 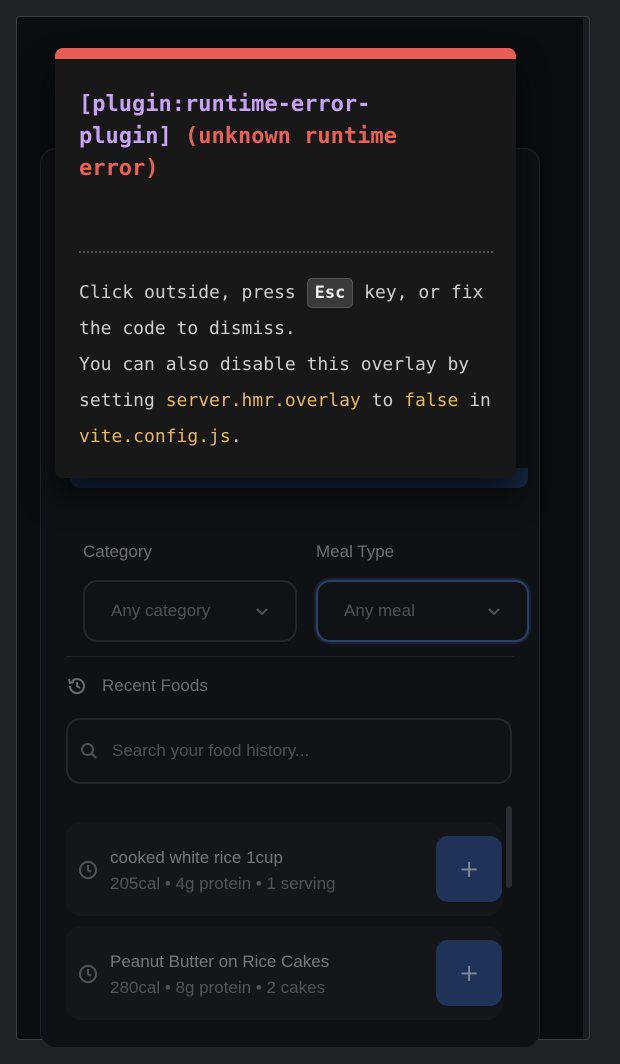 What do you see at coordinates (379, 610) in the screenshot?
I see `meal-type-select-value: Any meal` at bounding box center [379, 610].